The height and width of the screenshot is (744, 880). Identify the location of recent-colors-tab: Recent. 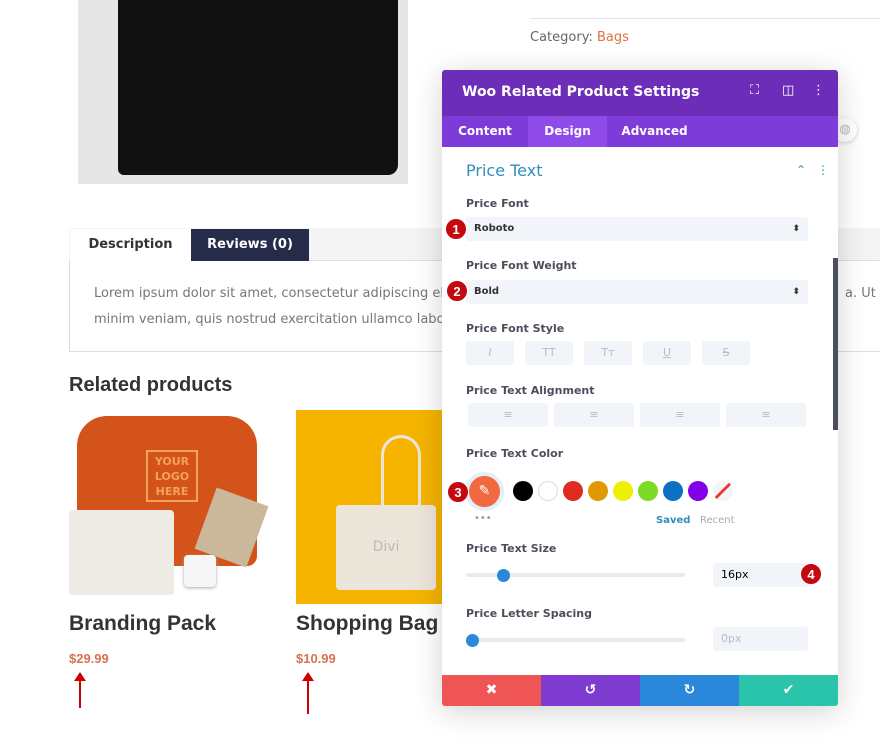
(717, 520).